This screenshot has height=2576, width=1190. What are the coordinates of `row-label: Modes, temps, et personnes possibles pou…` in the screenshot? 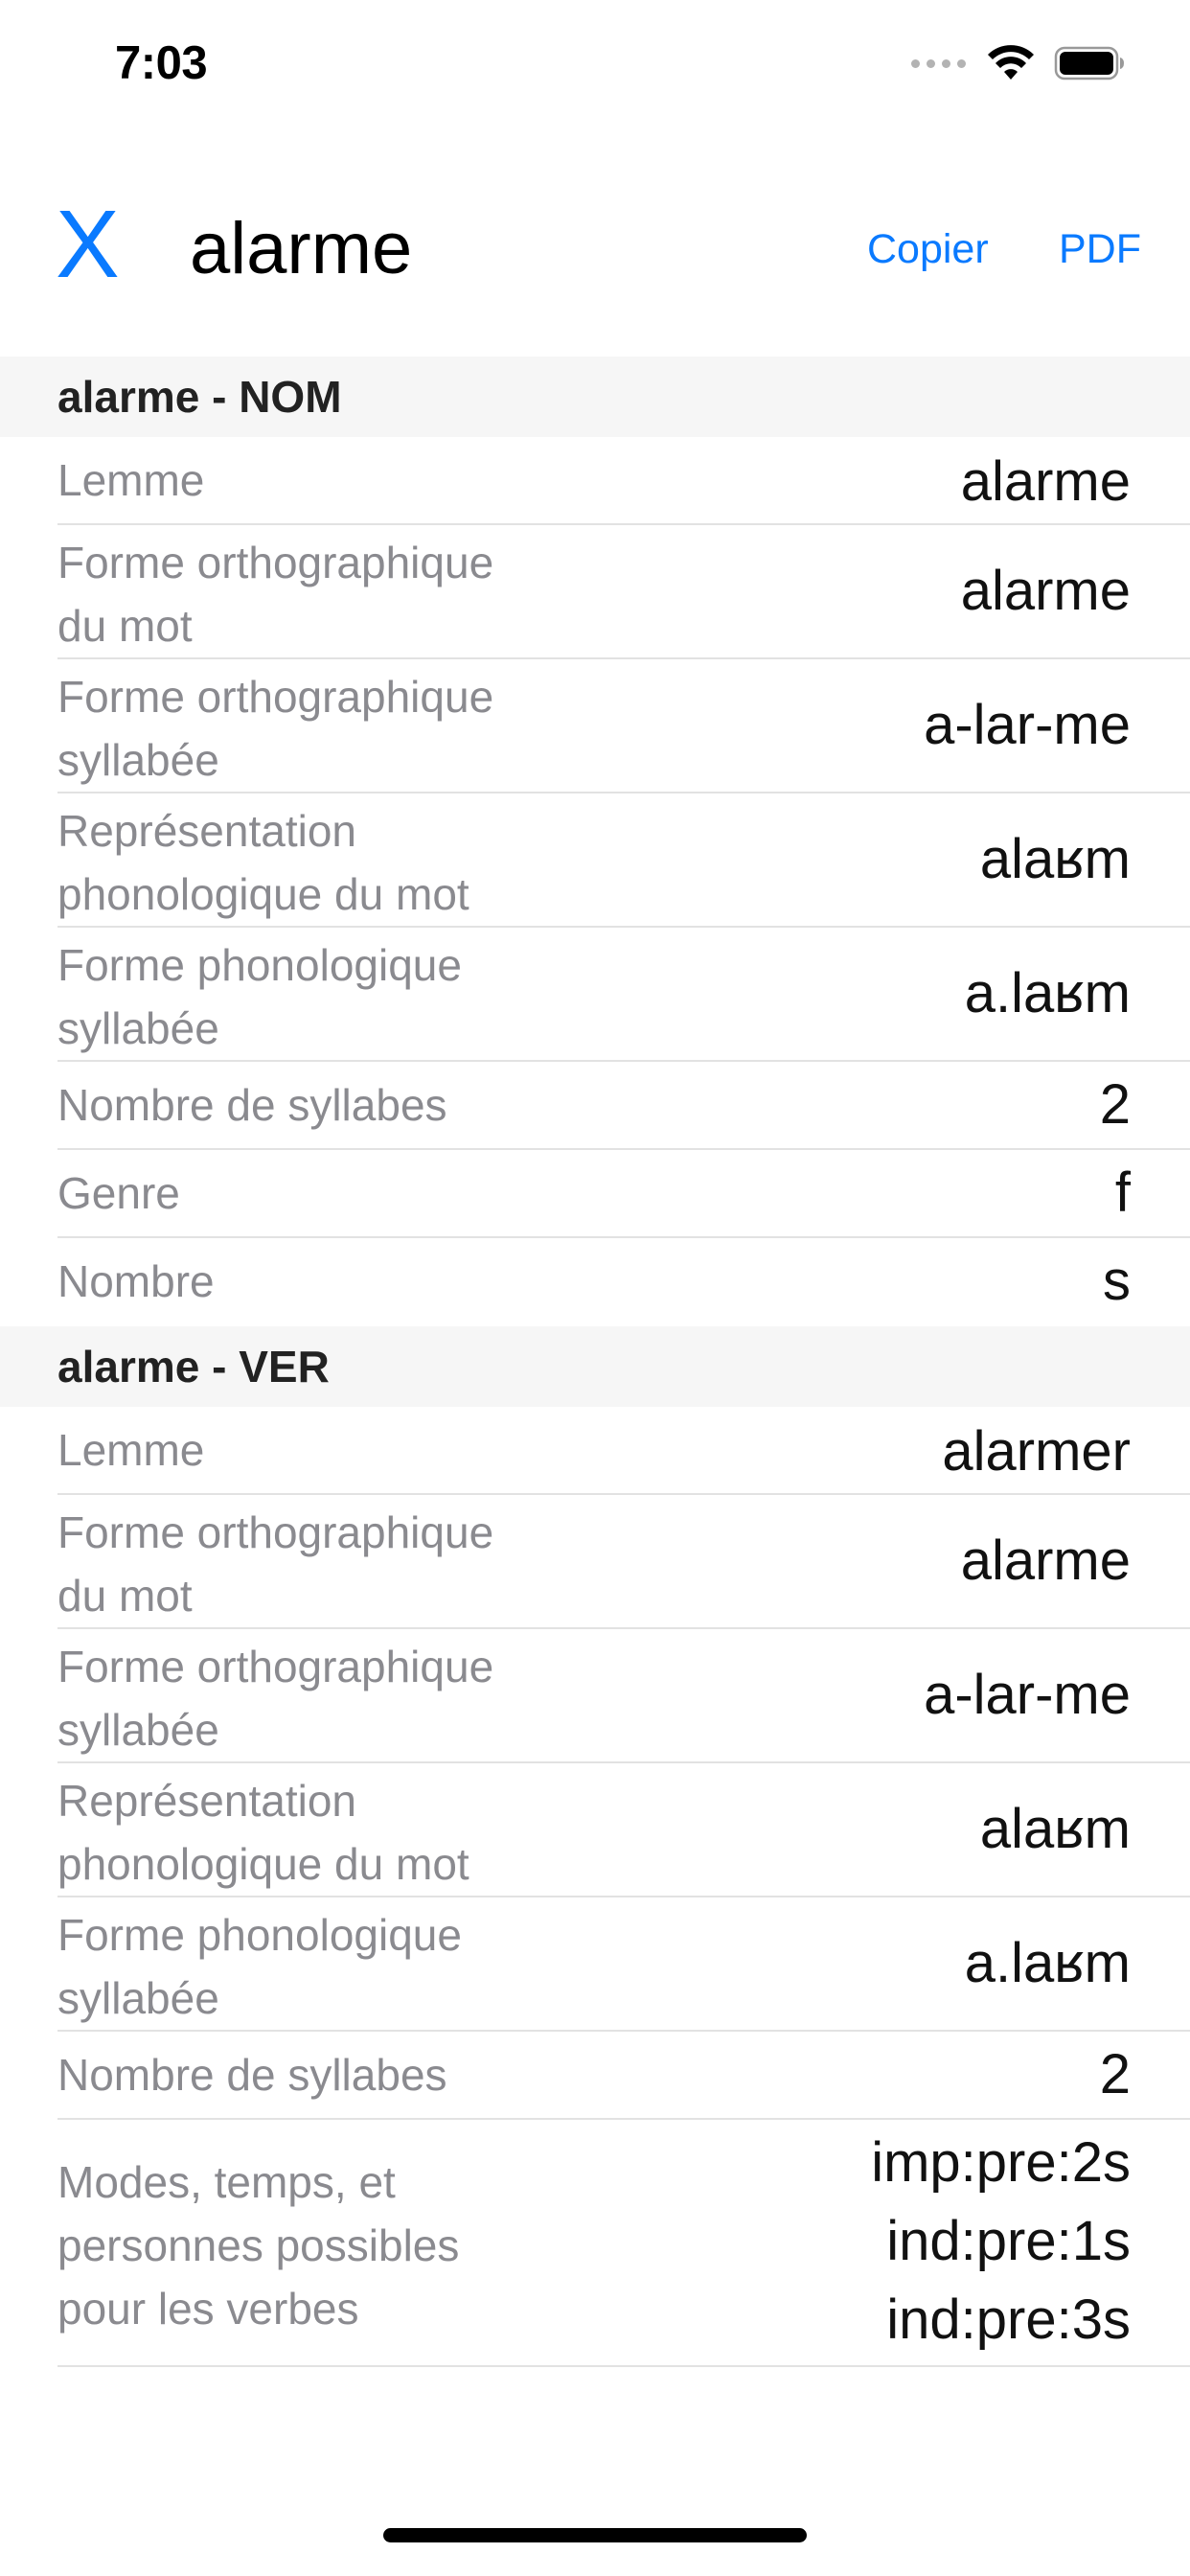 It's located at (258, 2245).